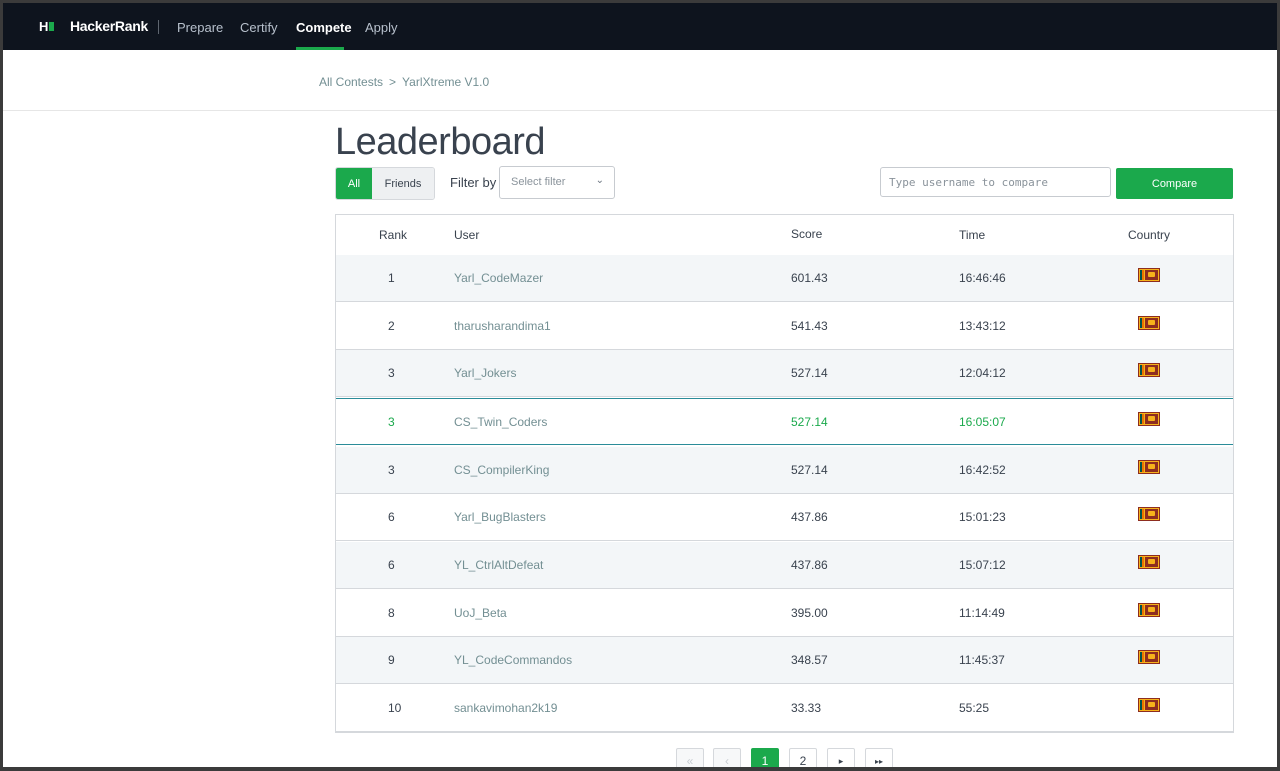 The image size is (1280, 771). Describe the element at coordinates (1174, 183) in the screenshot. I see `compare-button: Compare` at that location.